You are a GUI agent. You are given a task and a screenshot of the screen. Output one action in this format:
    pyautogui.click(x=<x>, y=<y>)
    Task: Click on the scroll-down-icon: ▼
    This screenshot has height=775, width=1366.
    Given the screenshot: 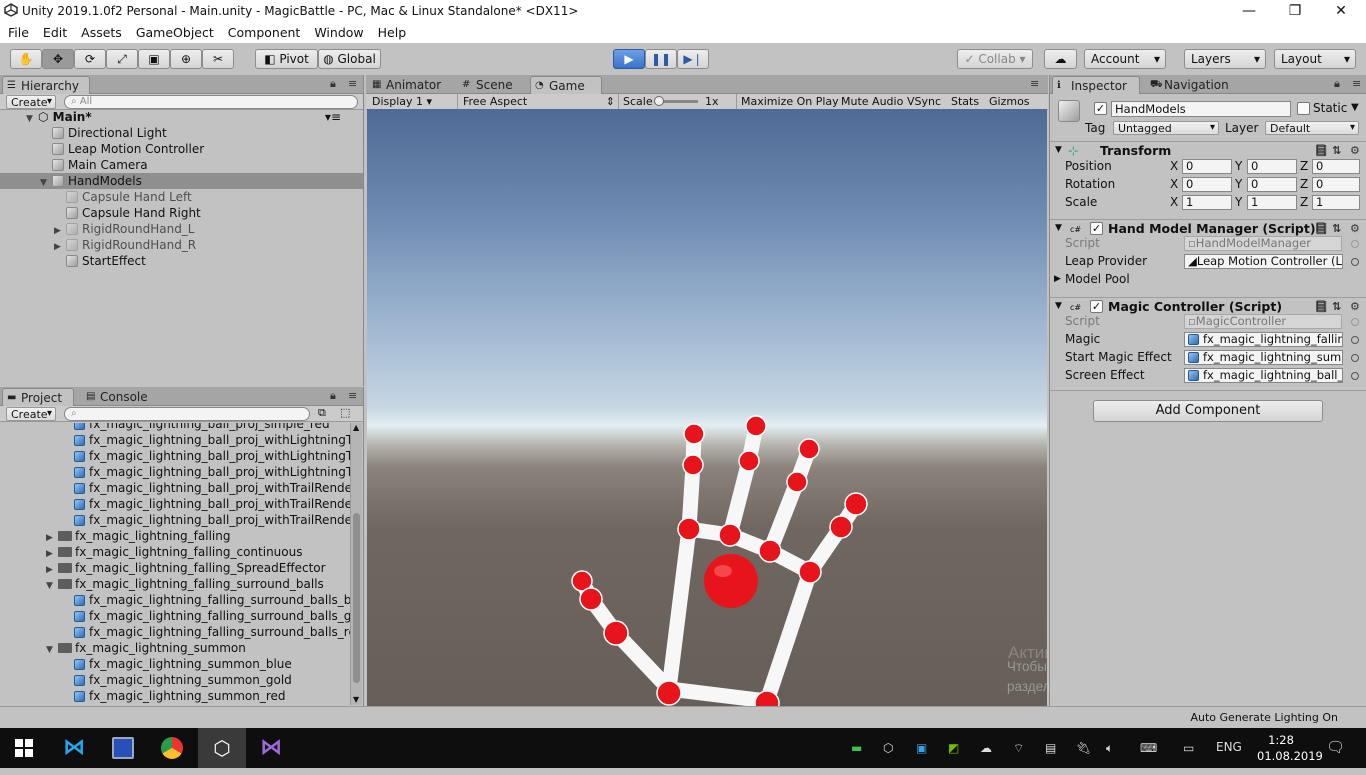 What is the action you would take?
    pyautogui.click(x=356, y=699)
    